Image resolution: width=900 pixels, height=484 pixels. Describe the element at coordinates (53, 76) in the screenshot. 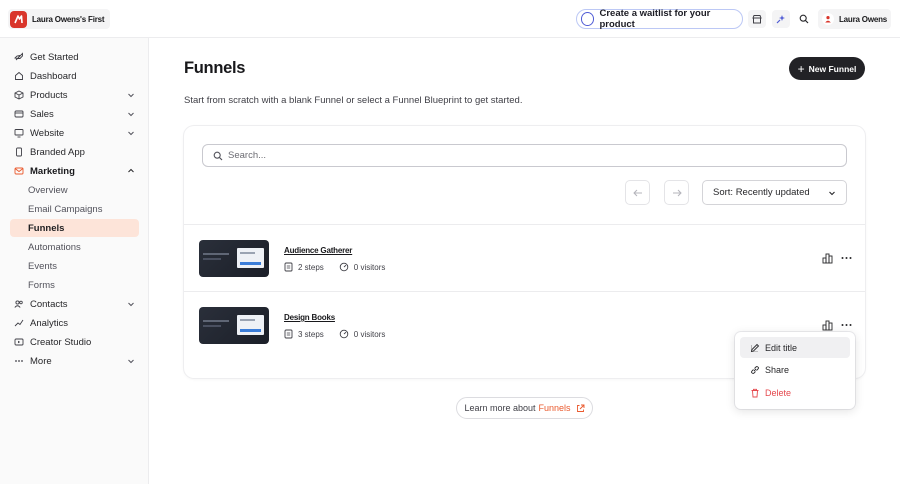

I see `sidebar-item-label: Dashboard` at that location.